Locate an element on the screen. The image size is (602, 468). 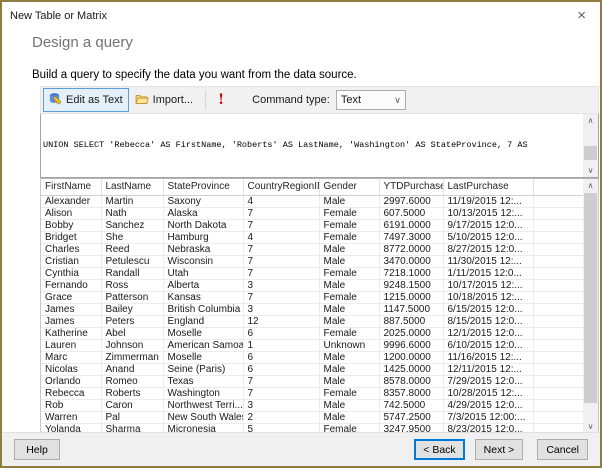
grid-scrollbar-thumb is located at coordinates (590, 298).